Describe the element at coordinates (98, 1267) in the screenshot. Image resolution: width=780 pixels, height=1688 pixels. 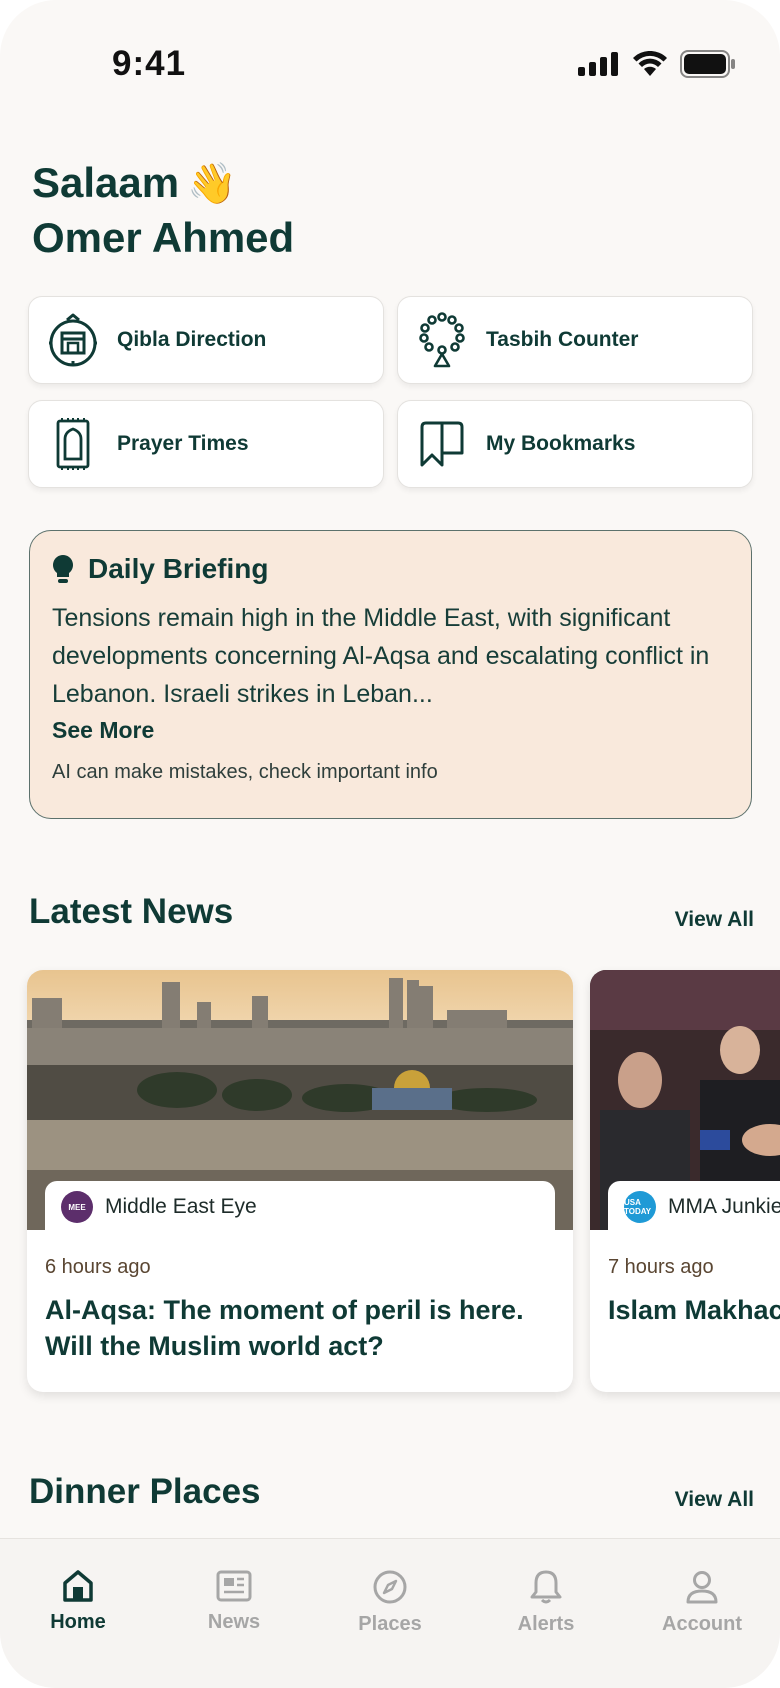
I see `news-timestamp: 6 hours ago` at that location.